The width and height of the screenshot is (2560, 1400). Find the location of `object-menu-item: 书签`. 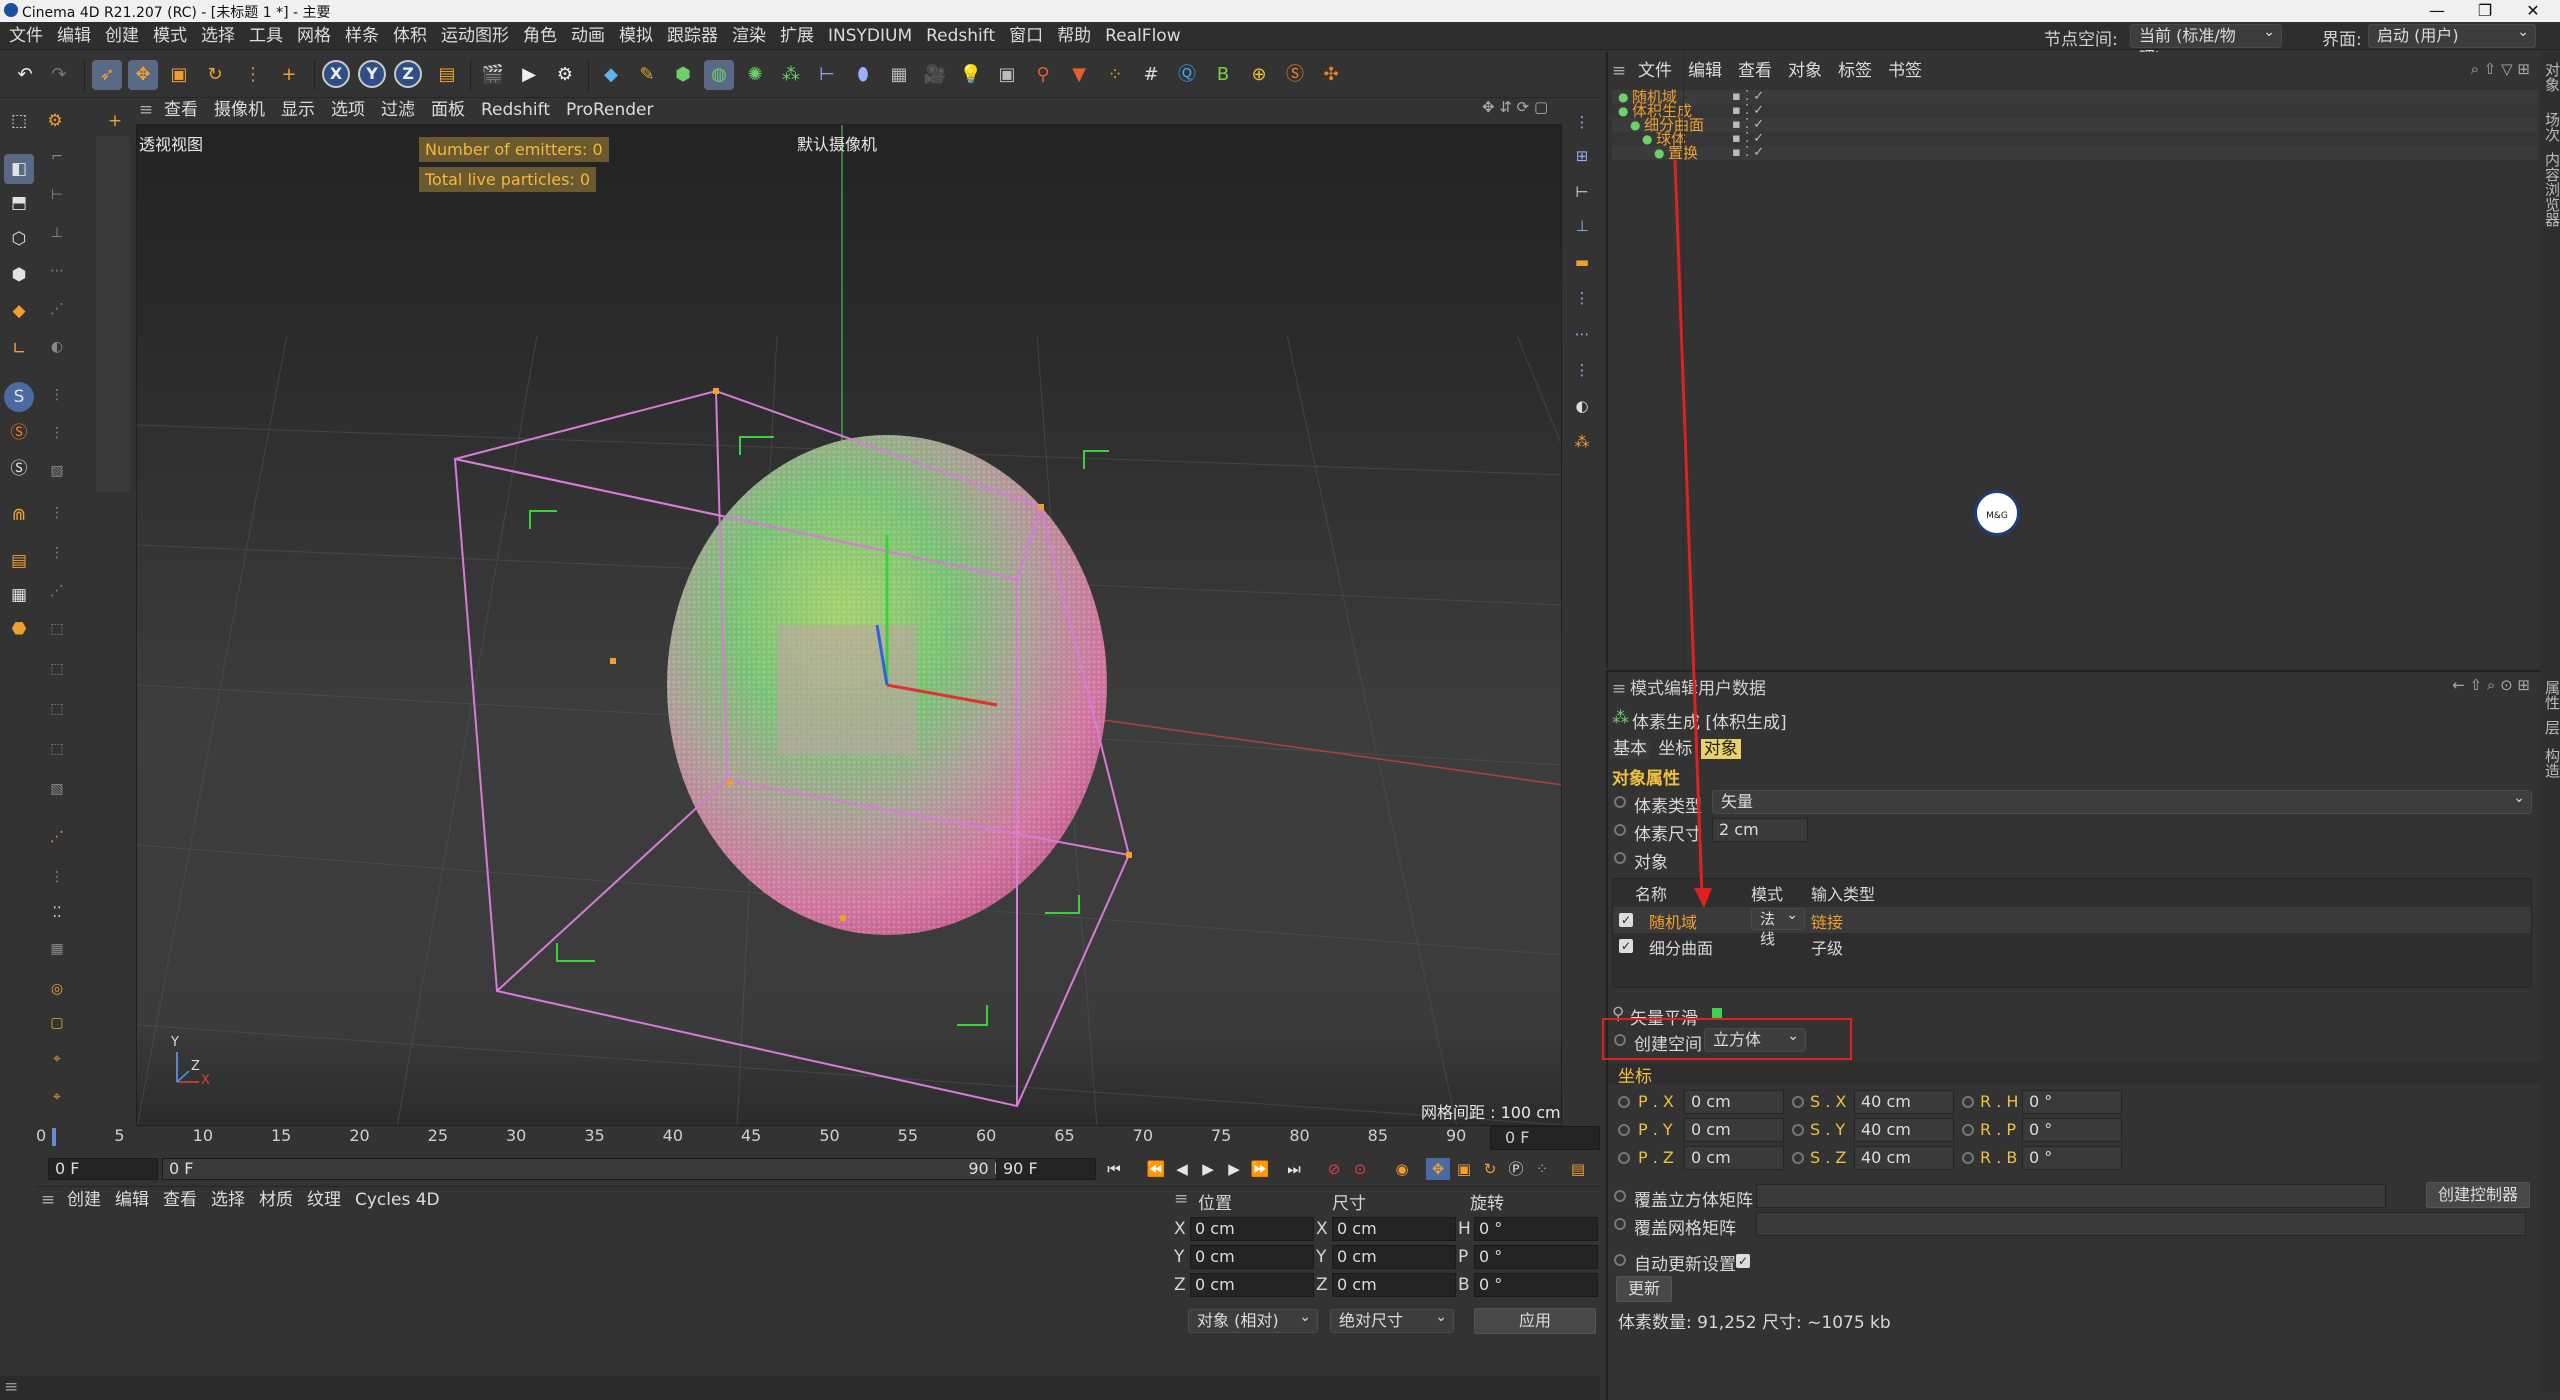

object-menu-item: 书签 is located at coordinates (1905, 71).